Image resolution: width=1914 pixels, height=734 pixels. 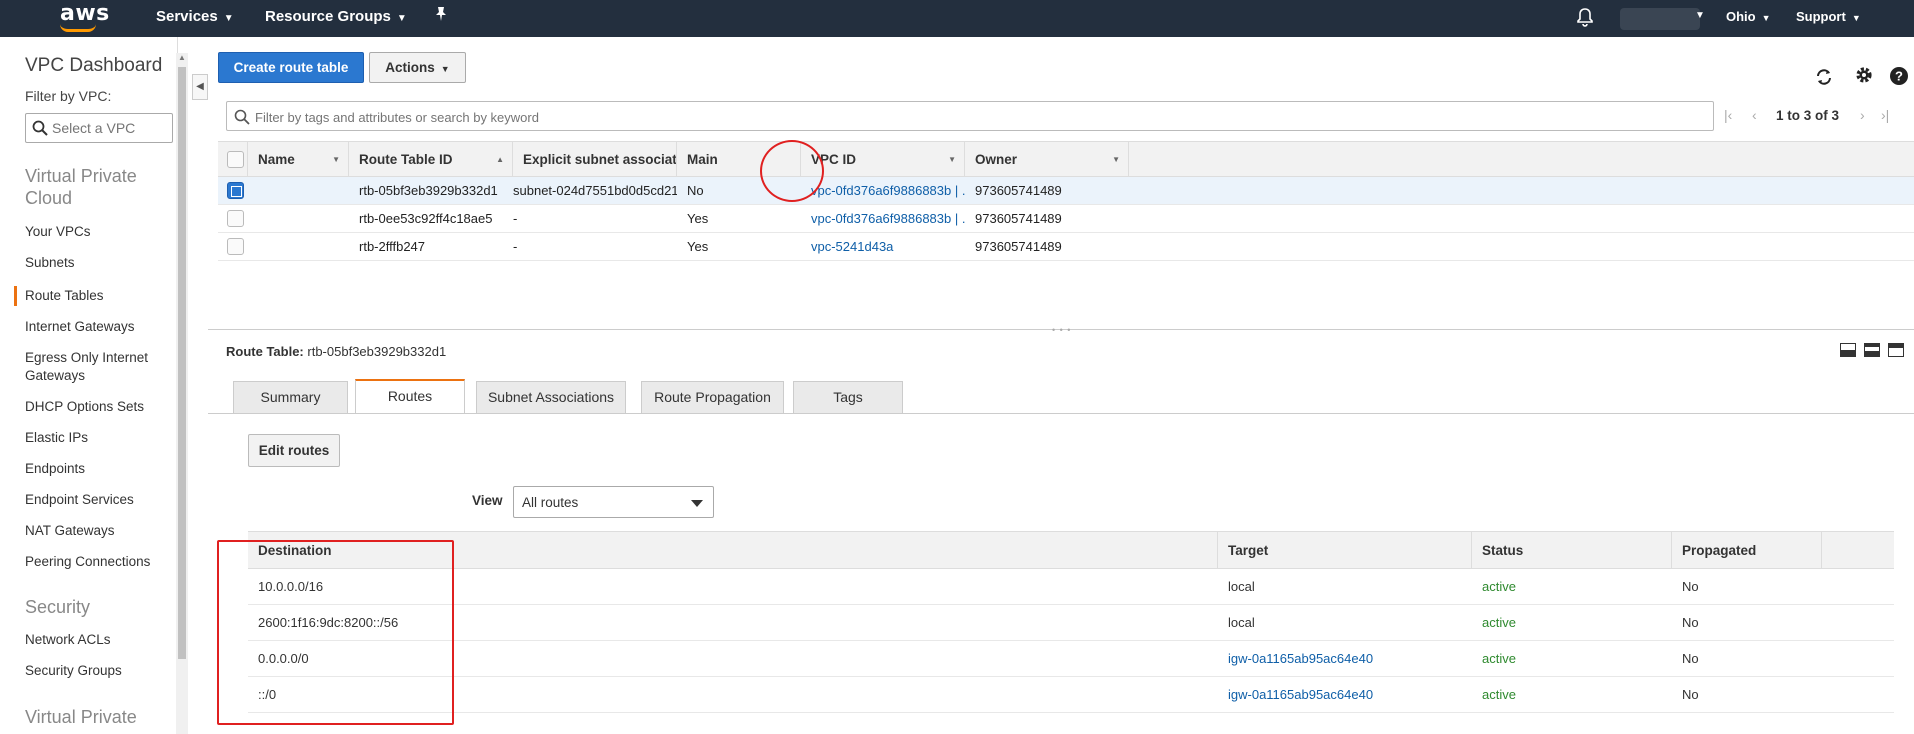 What do you see at coordinates (291, 67) in the screenshot?
I see `create-route-table-button: Create route table` at bounding box center [291, 67].